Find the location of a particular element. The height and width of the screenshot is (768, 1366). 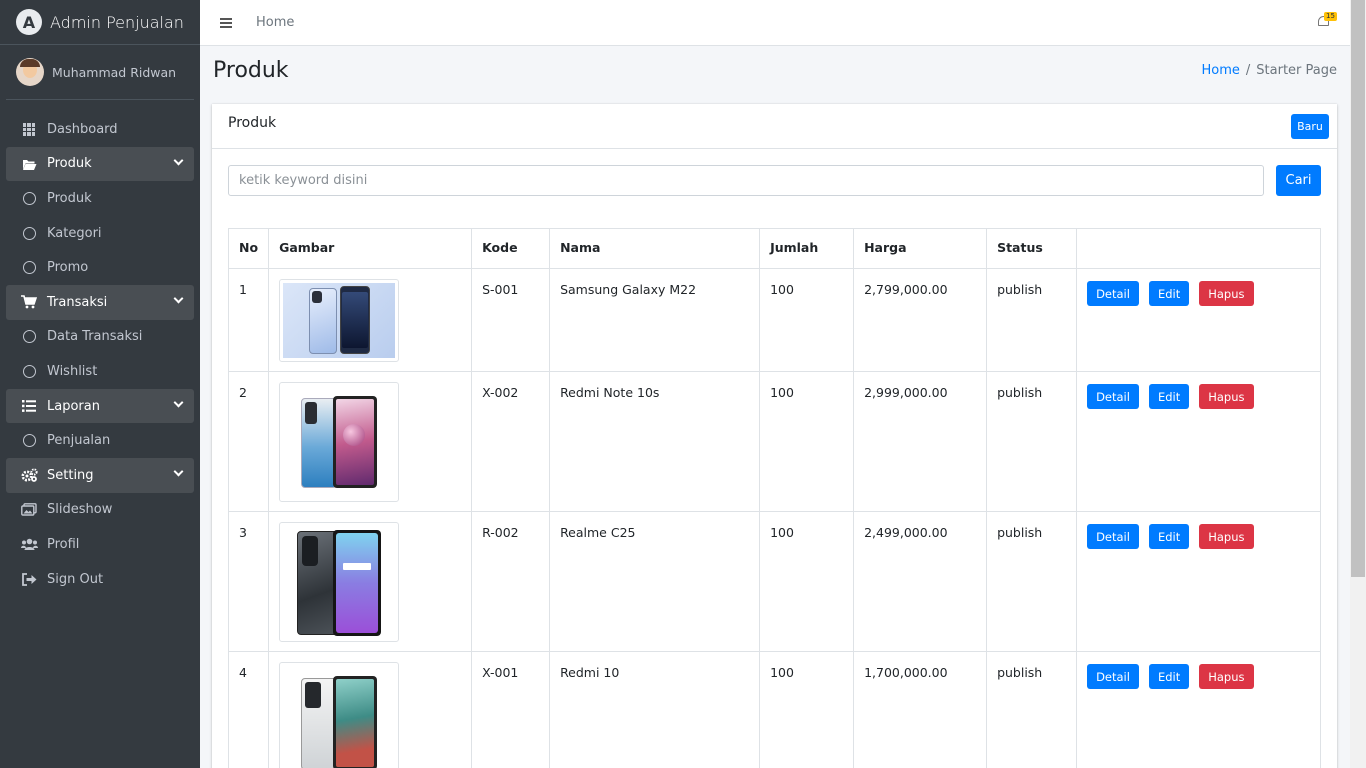

cell-nama: Realme C25 is located at coordinates (655, 581).